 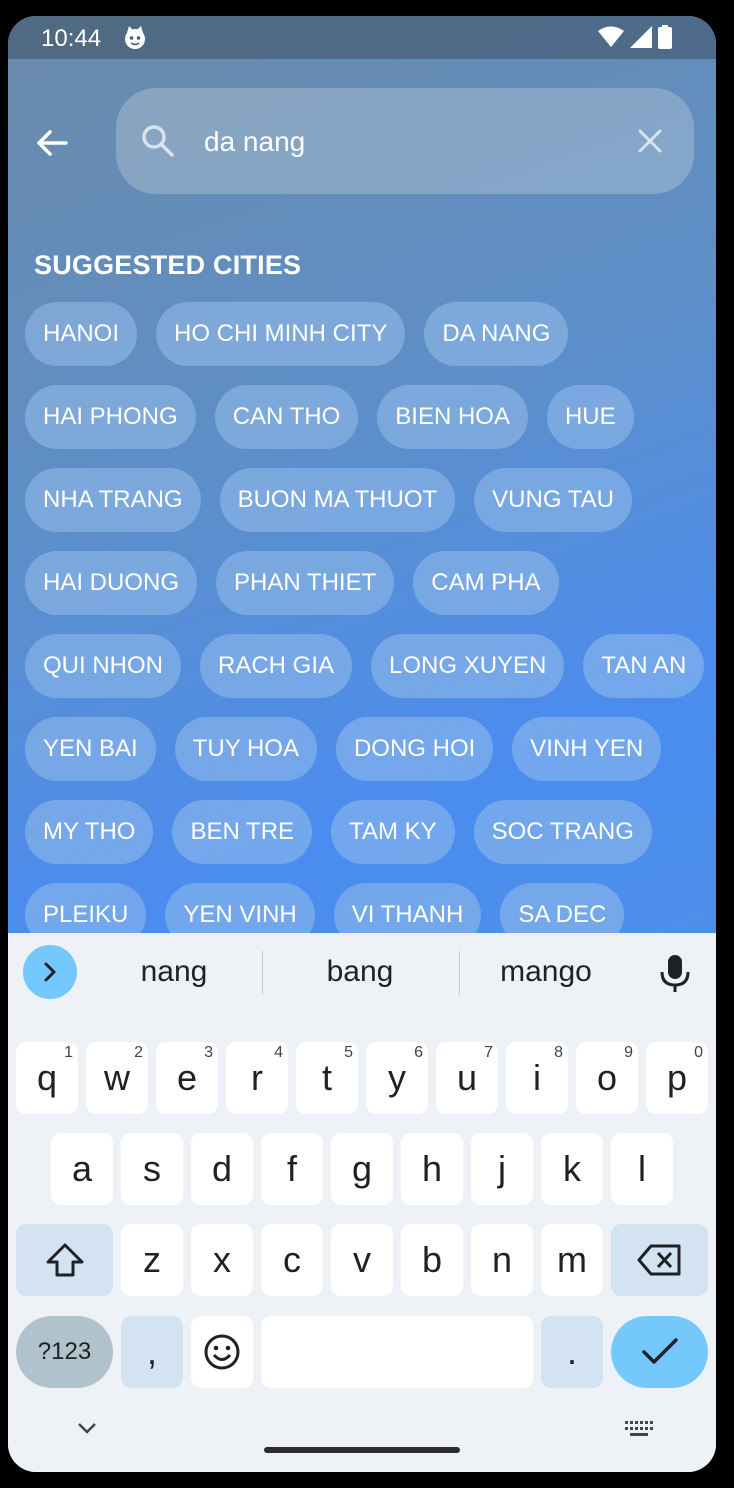 What do you see at coordinates (257, 1078) in the screenshot?
I see `key-r: r4` at bounding box center [257, 1078].